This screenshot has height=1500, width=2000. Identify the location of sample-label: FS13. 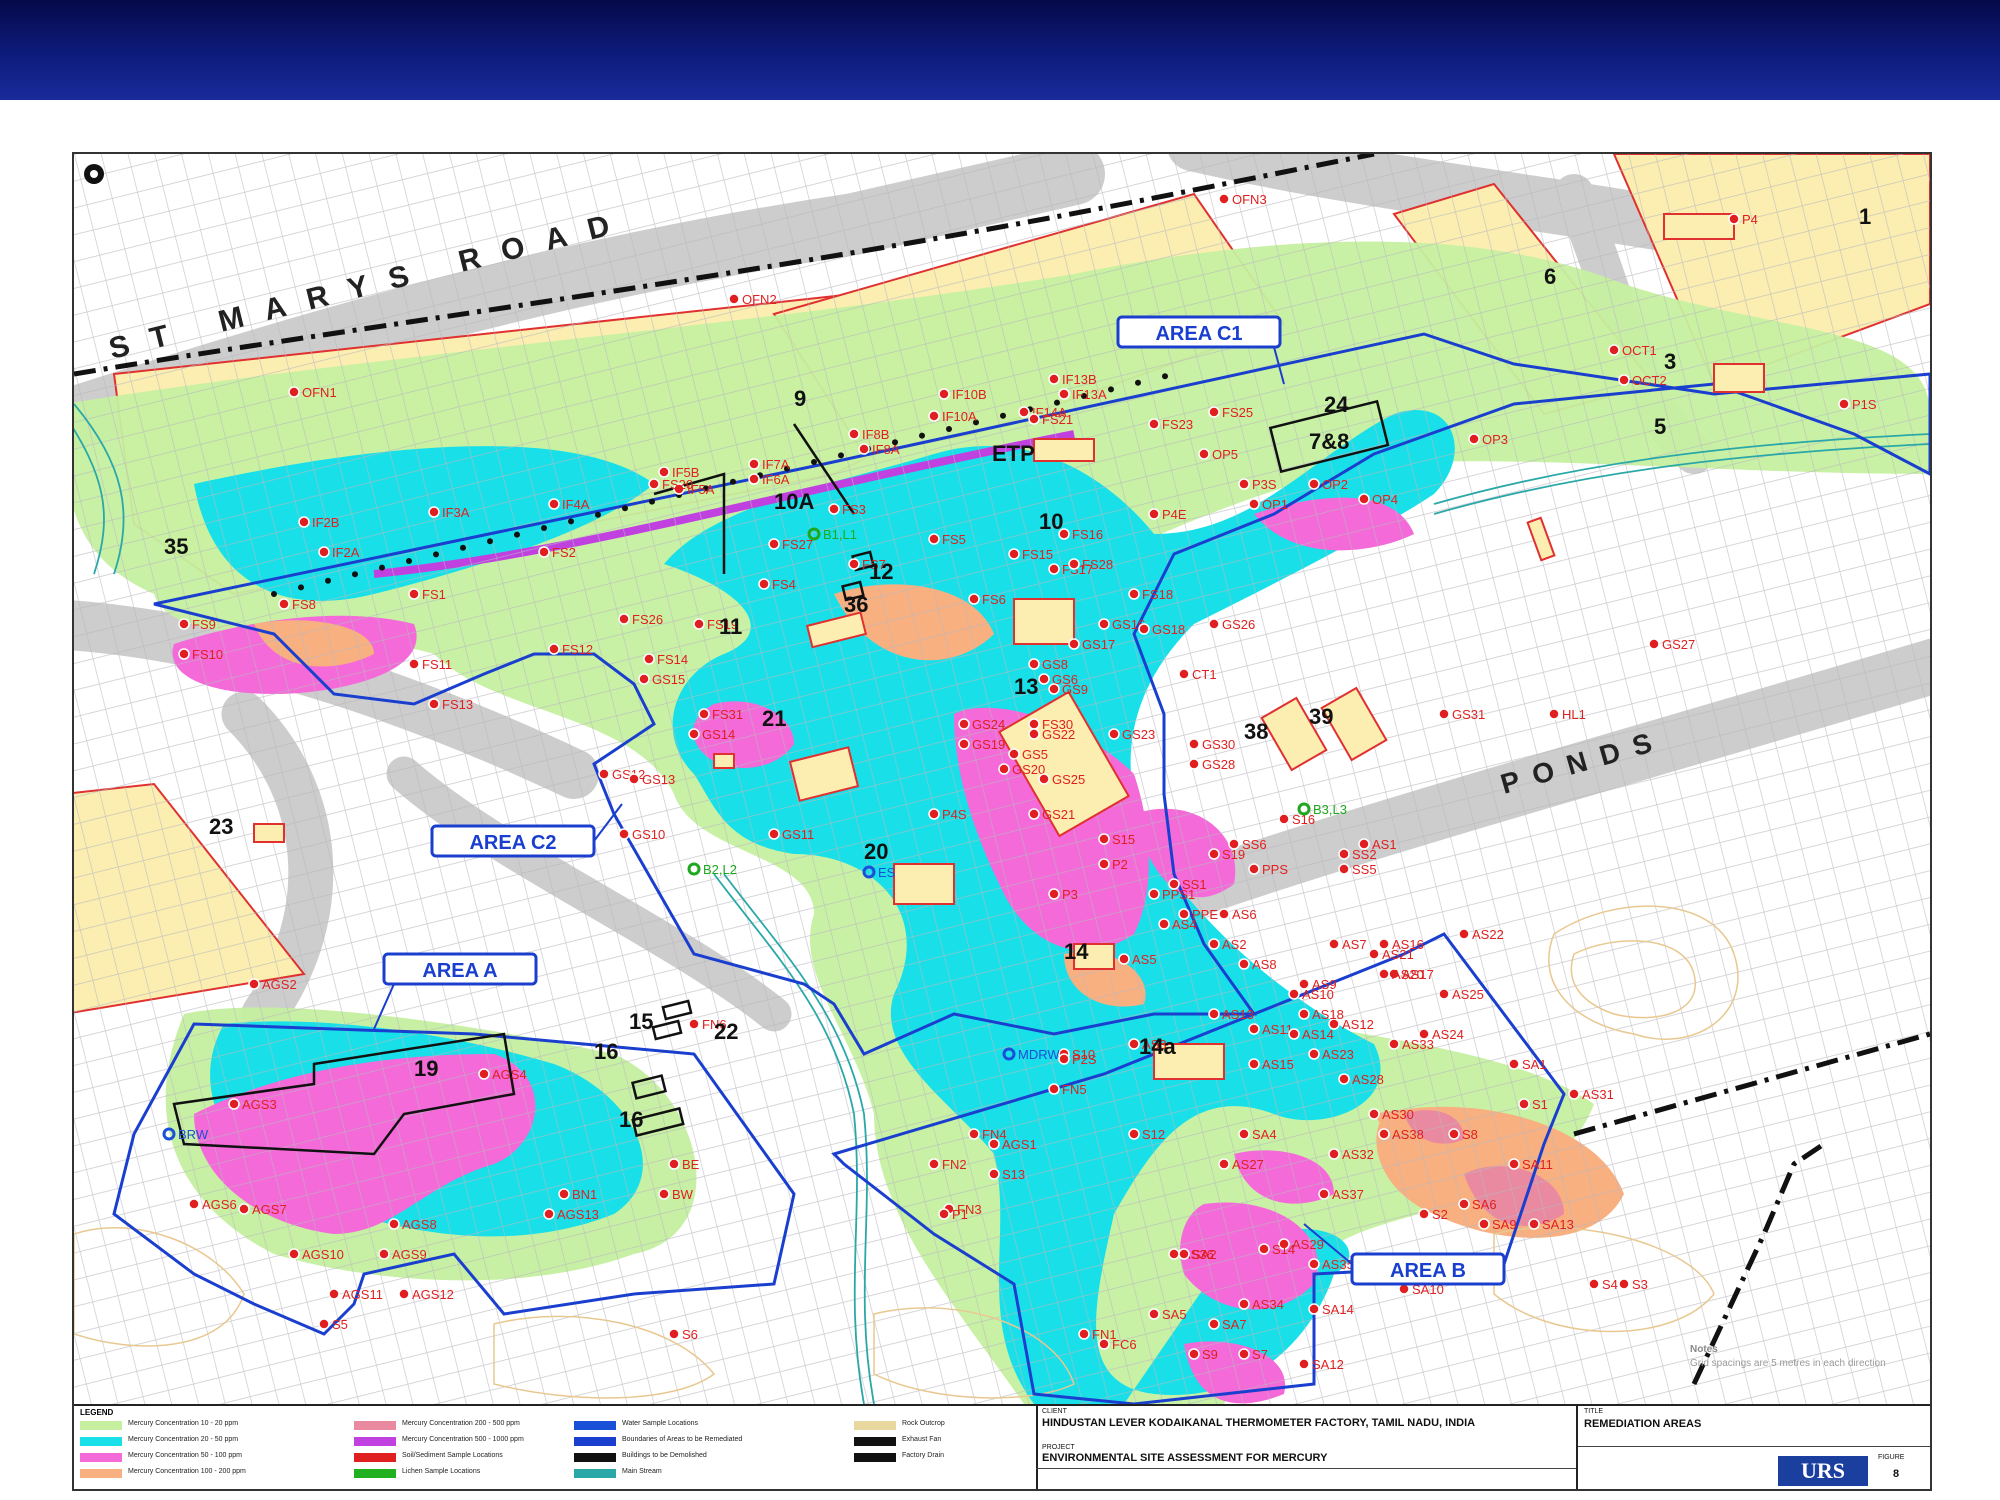
(457, 704).